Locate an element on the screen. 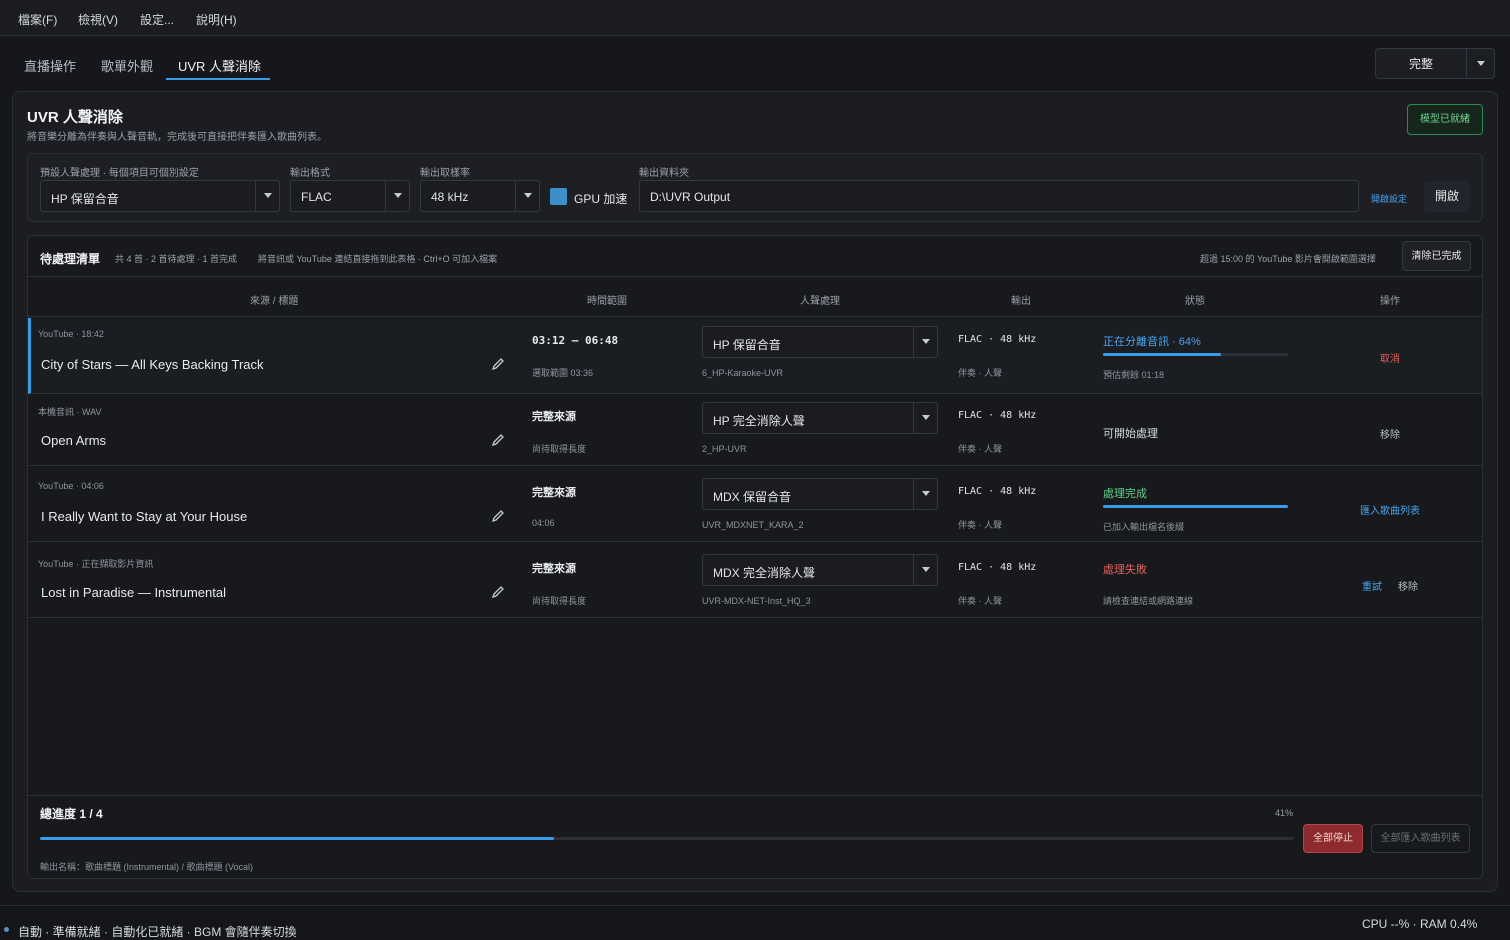 This screenshot has height=940, width=1510. row-model: 2_HP-UVR is located at coordinates (724, 449).